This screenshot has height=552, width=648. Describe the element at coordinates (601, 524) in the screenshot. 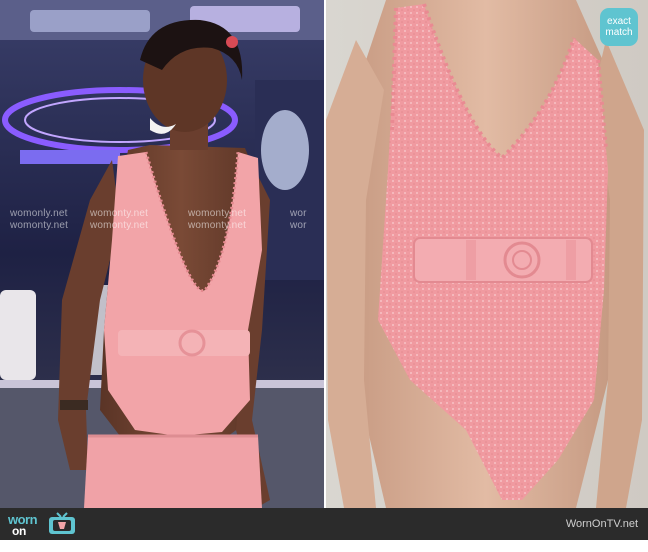

I see `site-name: WornOnTV.net` at that location.